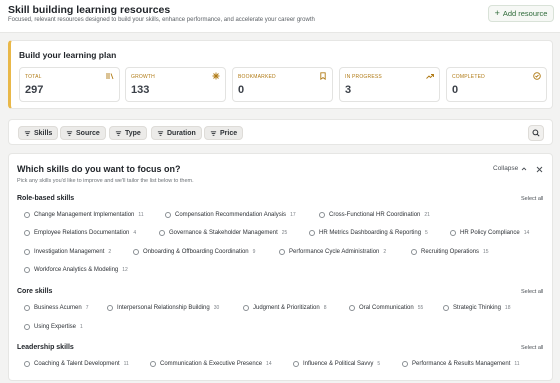 This screenshot has width=560, height=383. Describe the element at coordinates (56, 307) in the screenshot. I see `skill-option: Business Acumen 7` at that location.